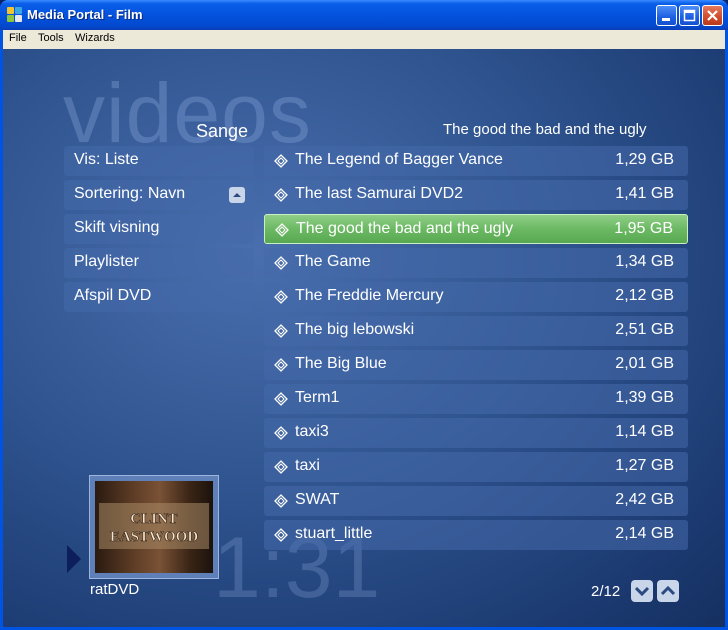 The height and width of the screenshot is (630, 728). I want to click on list-item: taxi3 1,14 GB, so click(476, 433).